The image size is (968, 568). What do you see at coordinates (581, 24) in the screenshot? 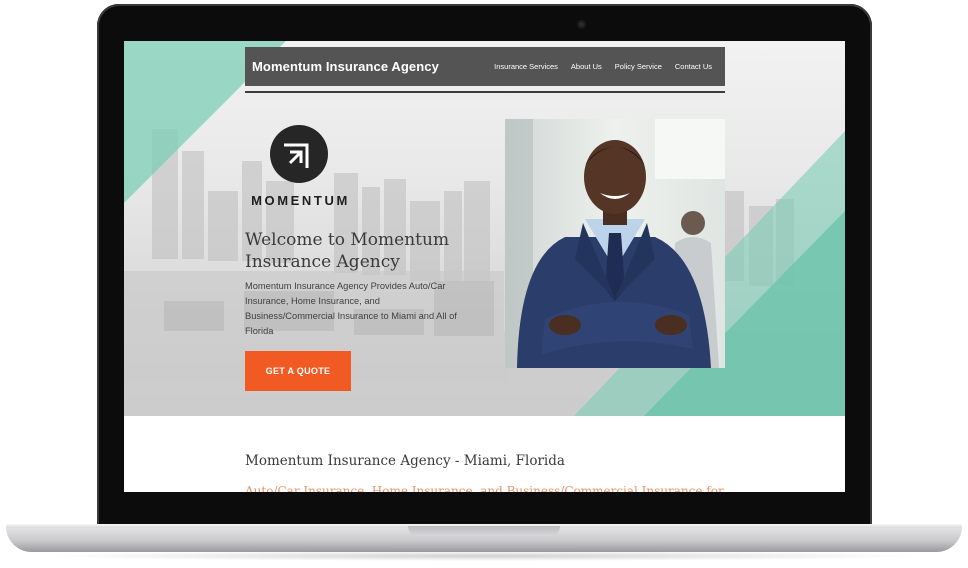
I see `camera-icon` at bounding box center [581, 24].